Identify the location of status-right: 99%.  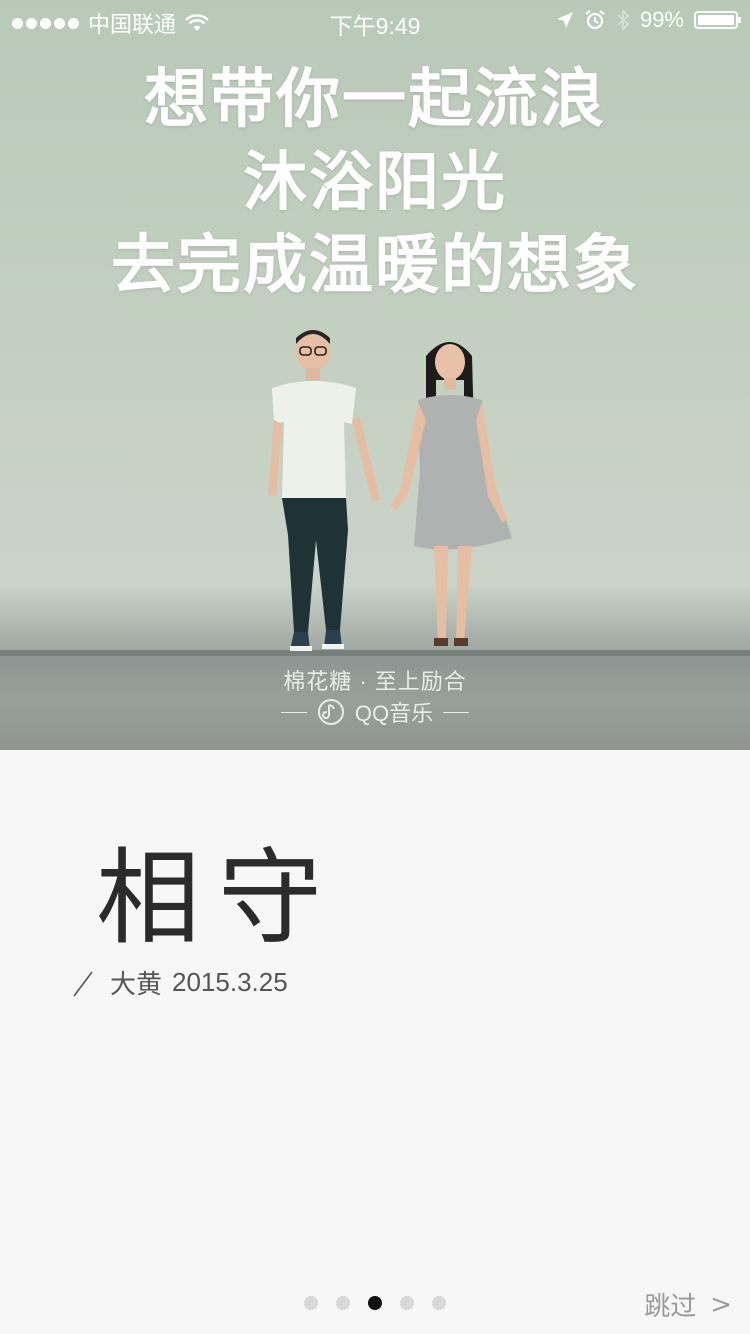
(648, 20).